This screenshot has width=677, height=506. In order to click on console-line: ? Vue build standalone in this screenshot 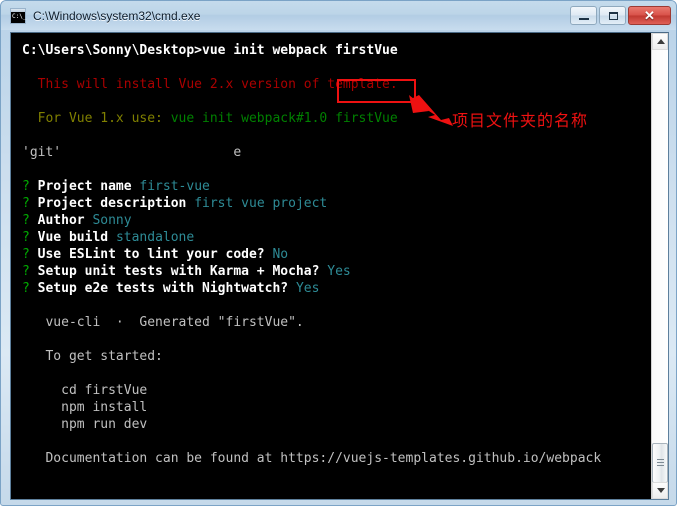, I will do `click(311, 237)`.